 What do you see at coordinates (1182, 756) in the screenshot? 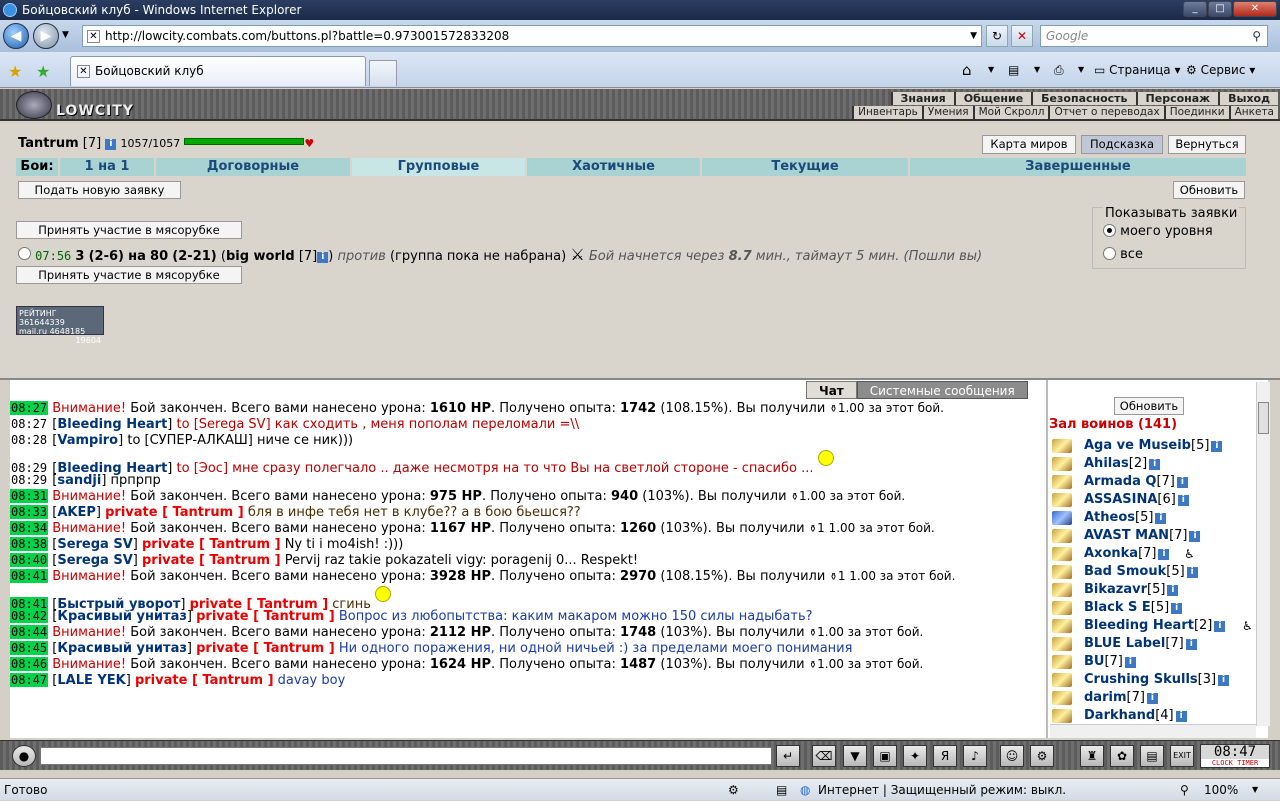
I see `exit-icon: EXIT` at bounding box center [1182, 756].